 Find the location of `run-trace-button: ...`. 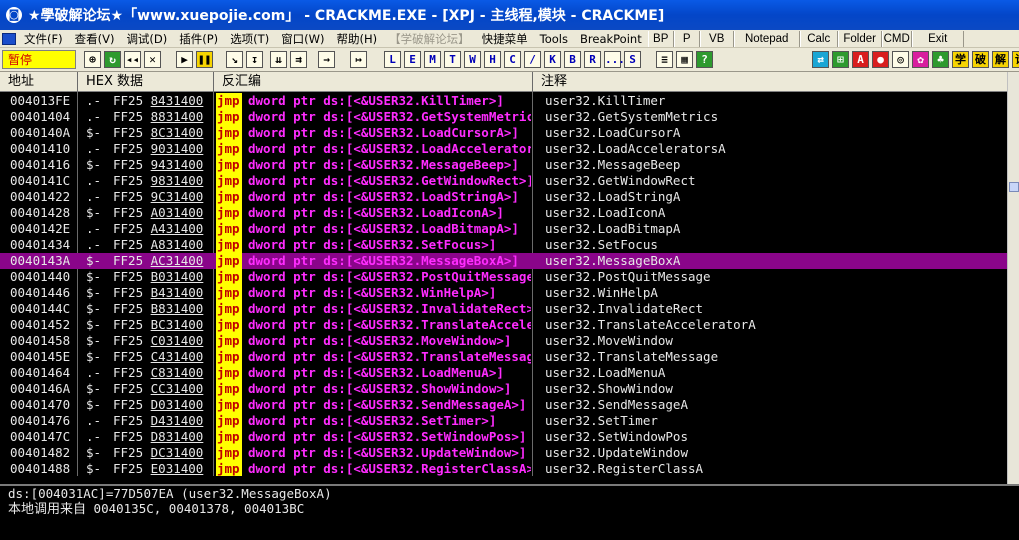

run-trace-button: ... is located at coordinates (614, 59).